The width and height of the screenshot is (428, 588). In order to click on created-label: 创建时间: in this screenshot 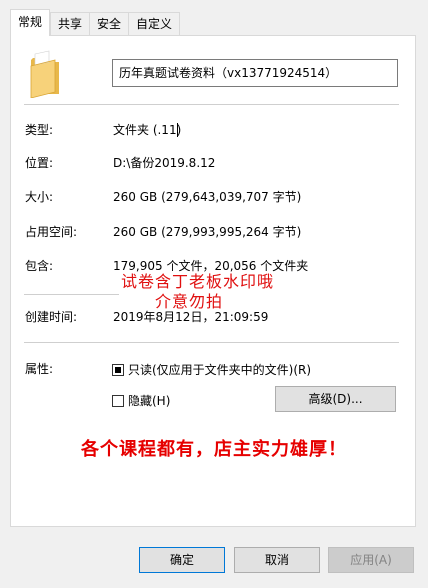, I will do `click(51, 317)`.